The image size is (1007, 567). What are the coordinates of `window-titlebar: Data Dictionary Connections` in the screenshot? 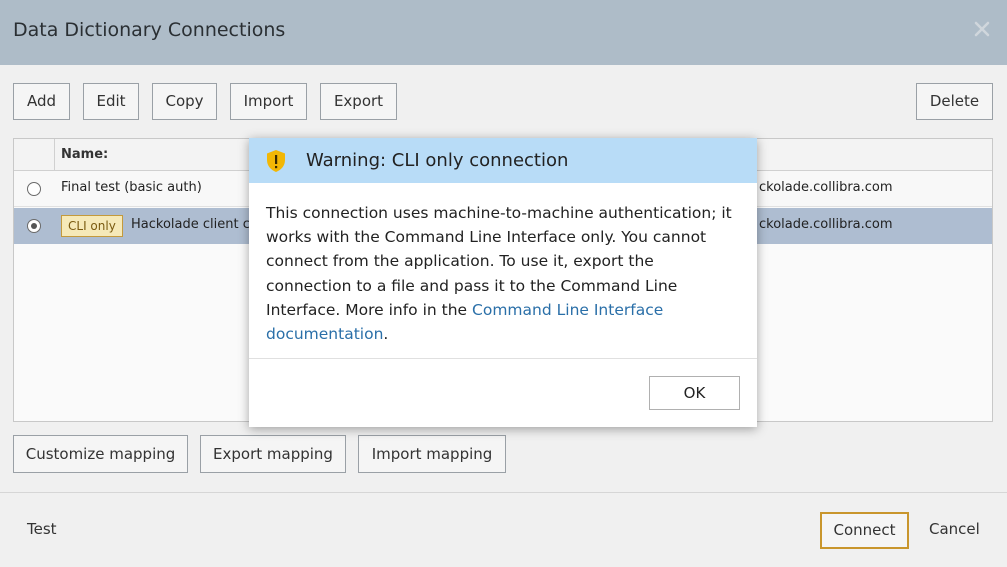 It's located at (503, 32).